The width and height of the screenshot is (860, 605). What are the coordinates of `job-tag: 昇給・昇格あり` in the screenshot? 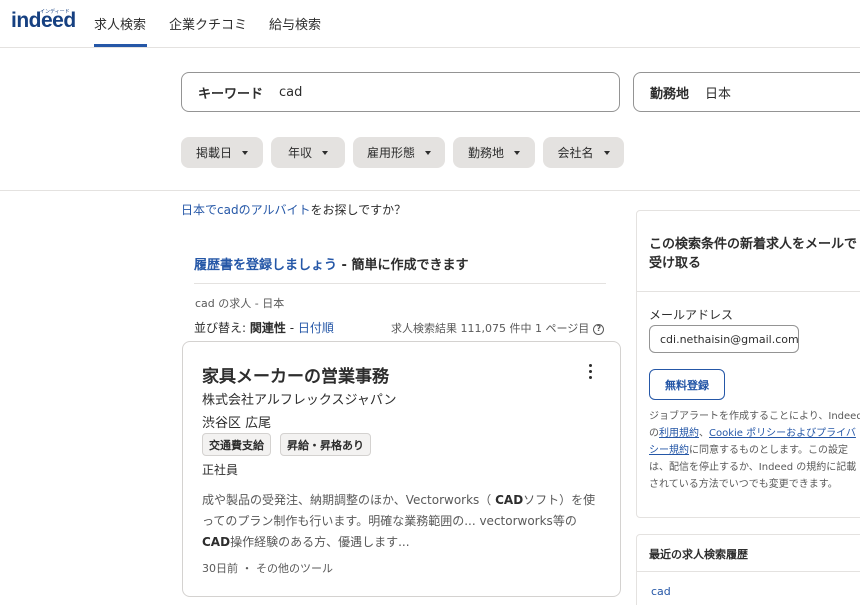 It's located at (325, 444).